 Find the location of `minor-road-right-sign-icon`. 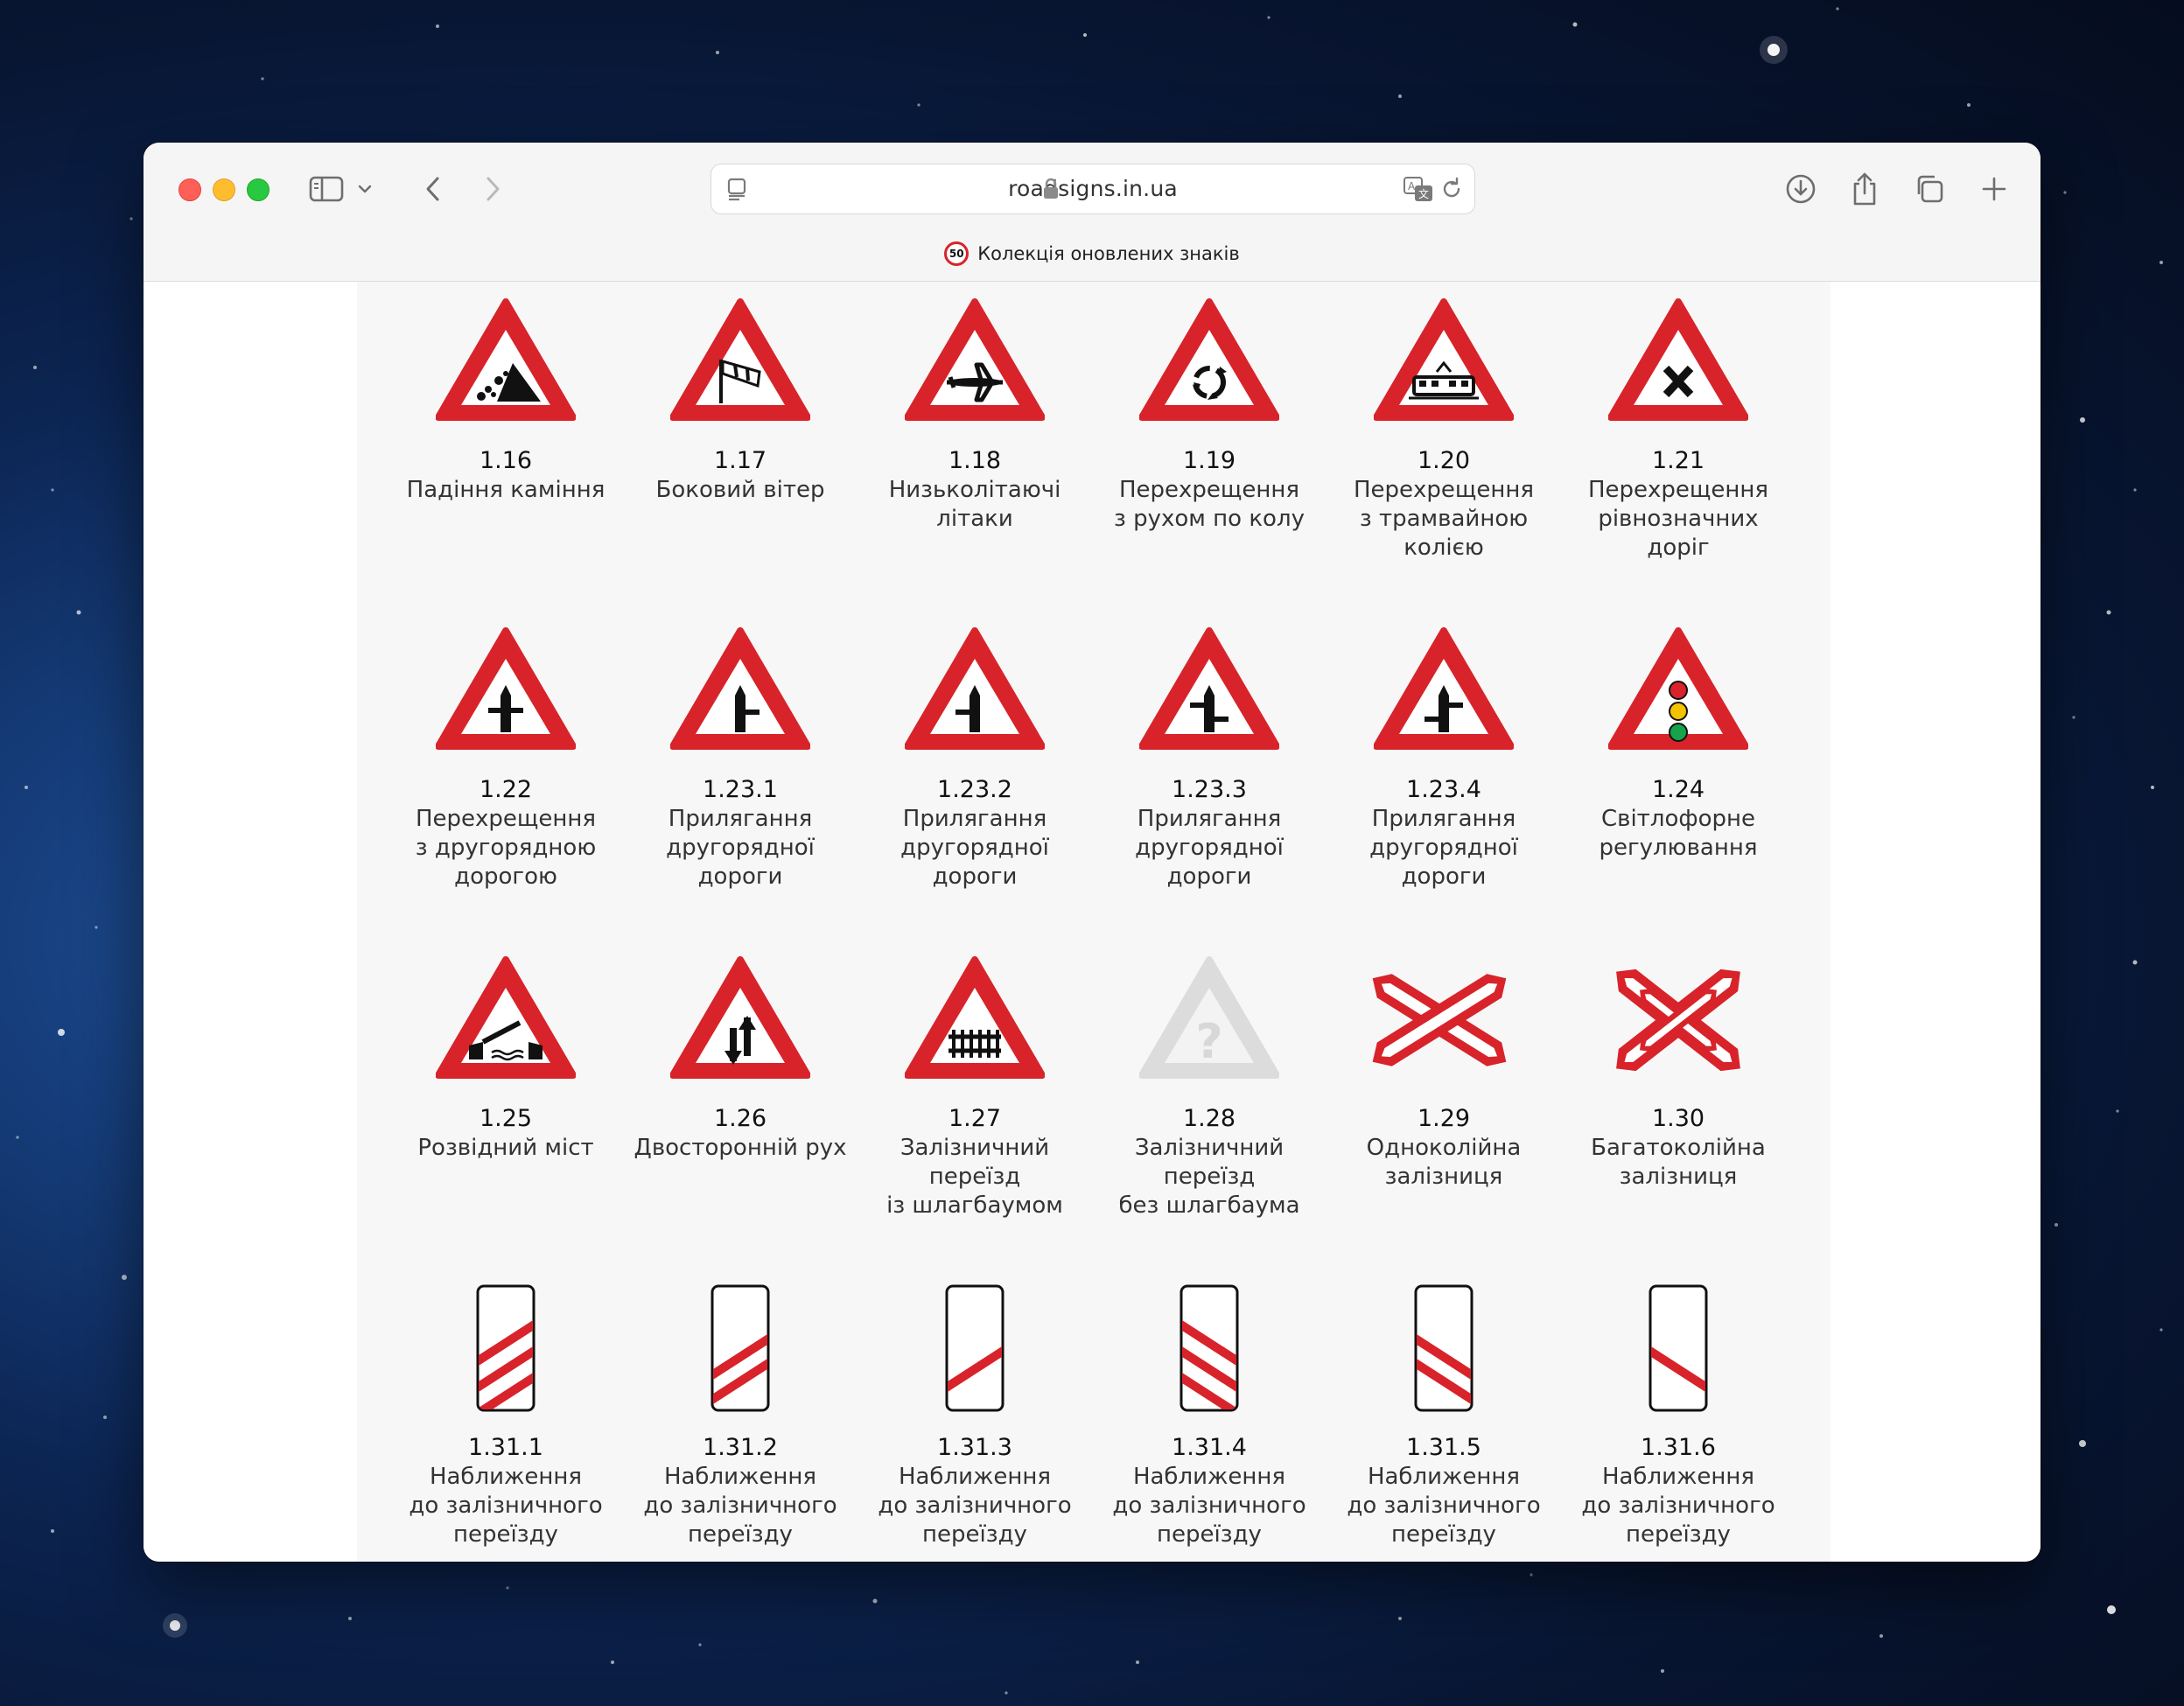

minor-road-right-sign-icon is located at coordinates (740, 691).